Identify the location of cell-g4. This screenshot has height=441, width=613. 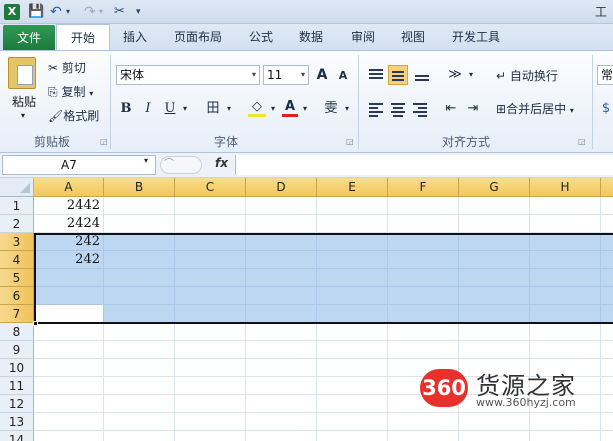
(494, 260).